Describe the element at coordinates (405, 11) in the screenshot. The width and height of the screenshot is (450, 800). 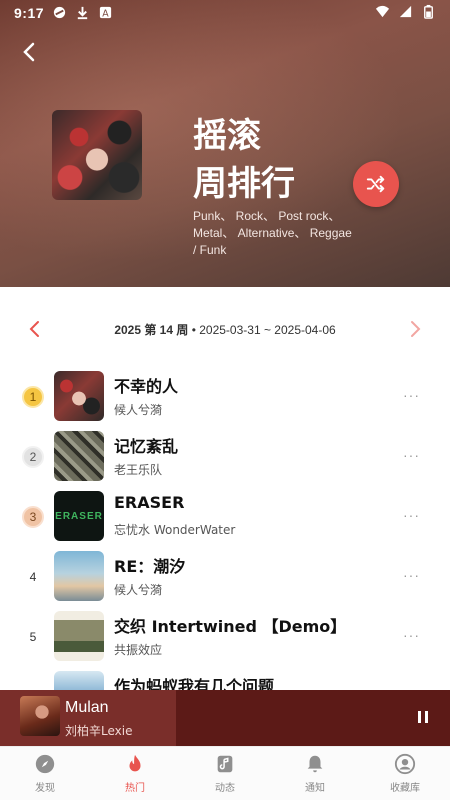
I see `signal-icon` at that location.